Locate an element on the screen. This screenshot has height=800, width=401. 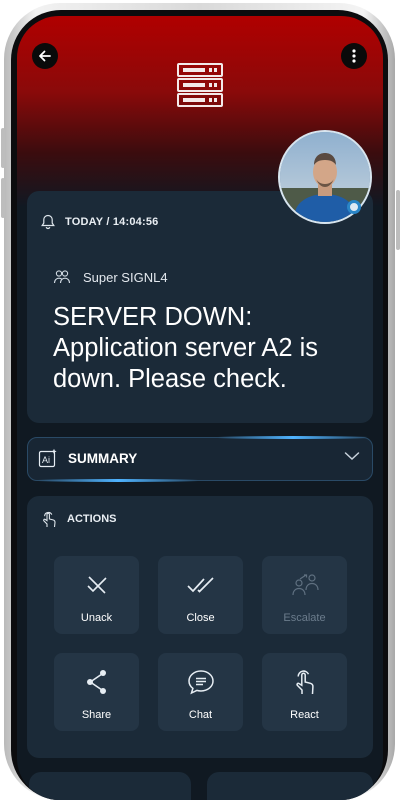
alert-team-row: Super SIGNL4 is located at coordinates (110, 277).